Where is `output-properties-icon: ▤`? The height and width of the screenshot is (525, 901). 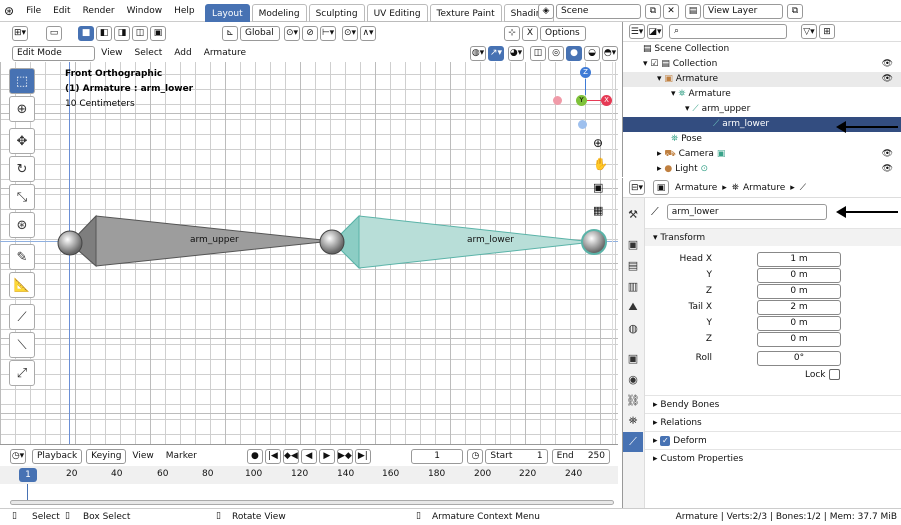 output-properties-icon: ▤ is located at coordinates (633, 265).